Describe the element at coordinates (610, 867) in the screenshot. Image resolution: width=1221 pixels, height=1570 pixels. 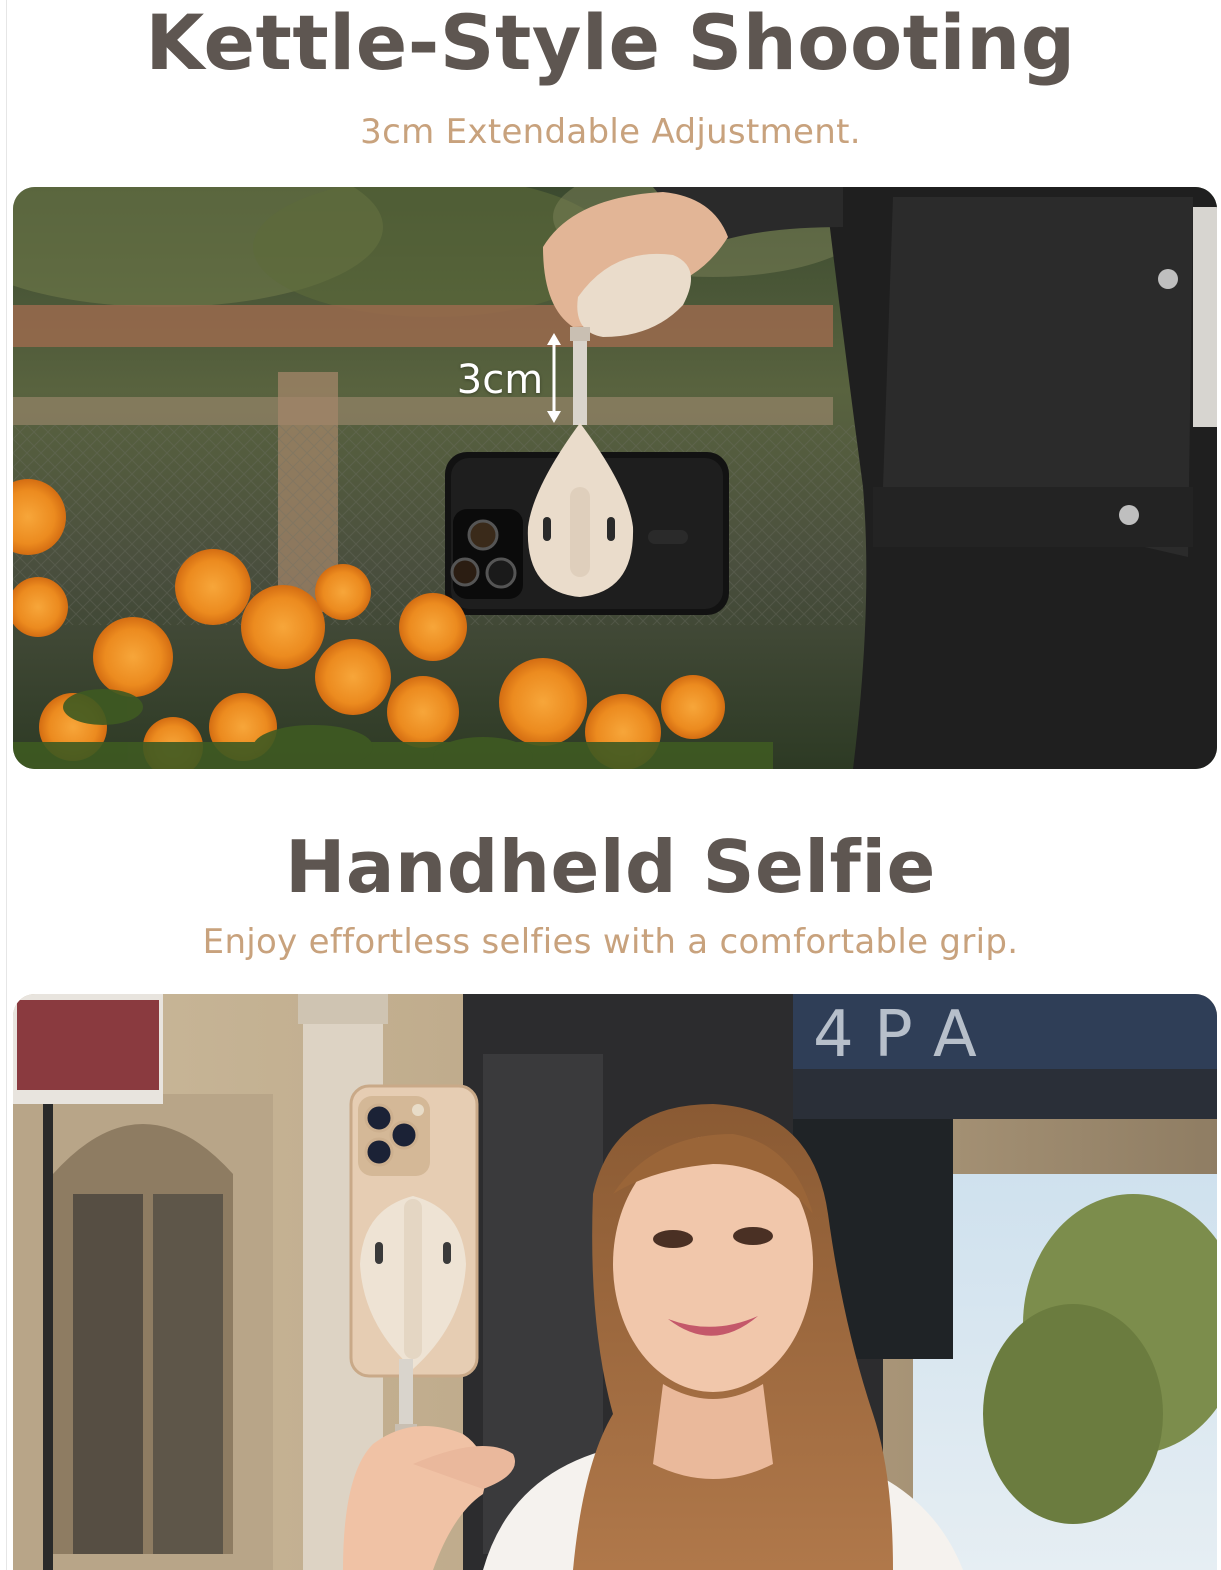
I see `section-title-selfie: Handheld Selfie` at that location.